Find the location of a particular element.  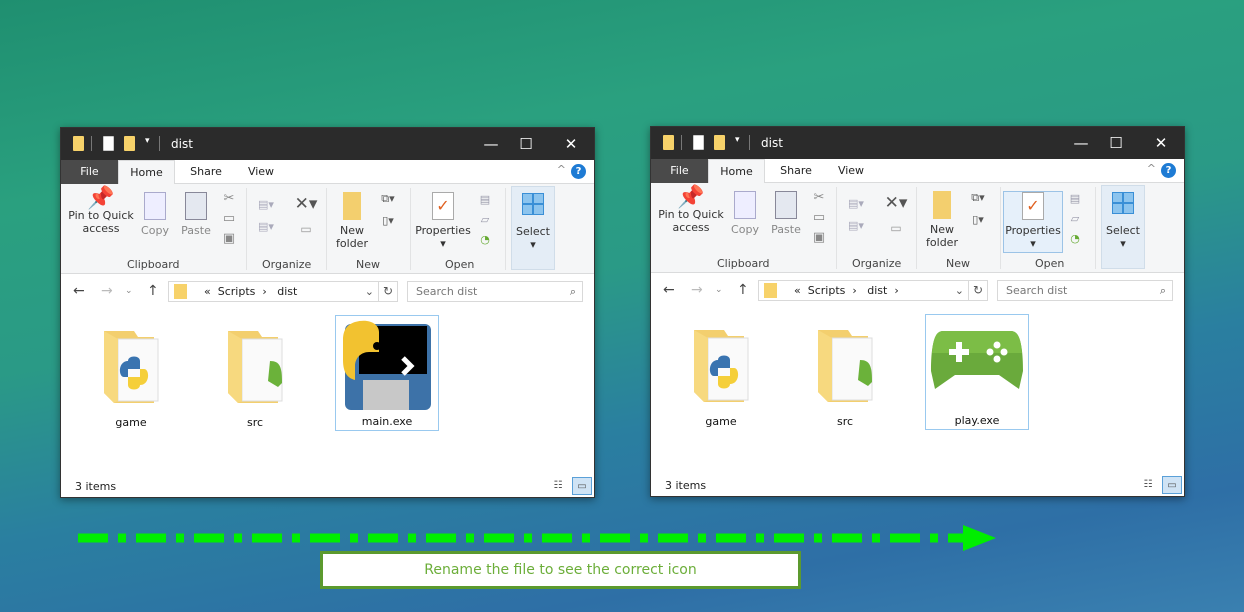

address-bar: « Scripts › dist › ⌄ is located at coordinates (863, 290).